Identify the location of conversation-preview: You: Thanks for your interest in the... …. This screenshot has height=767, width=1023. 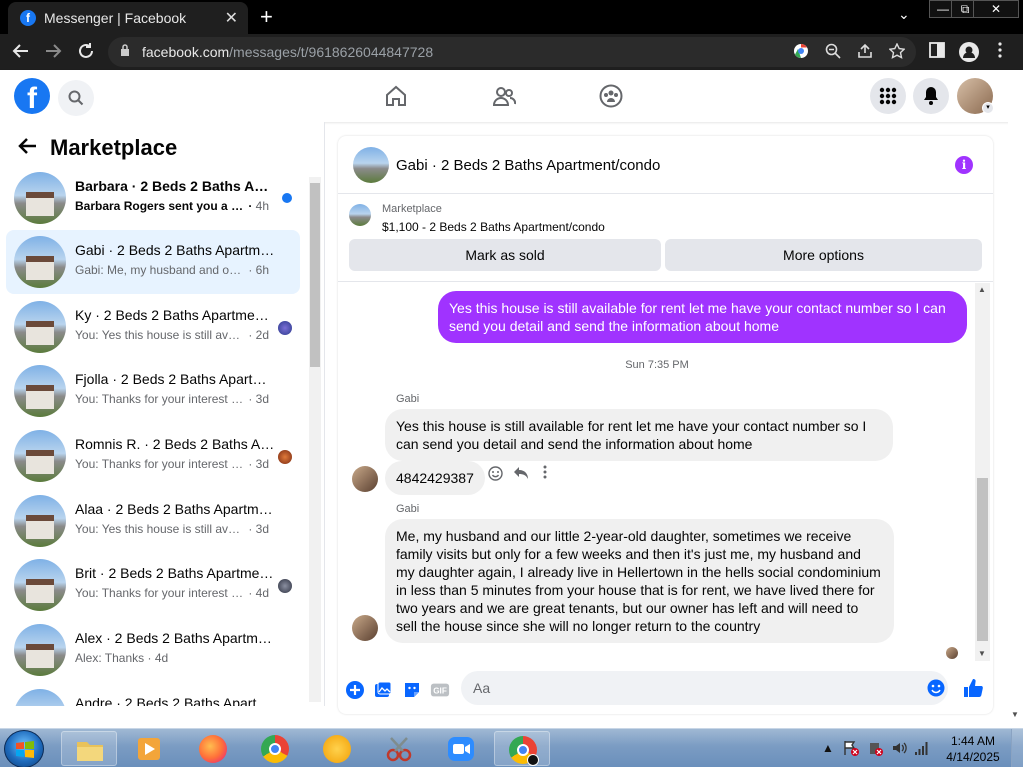
(172, 399).